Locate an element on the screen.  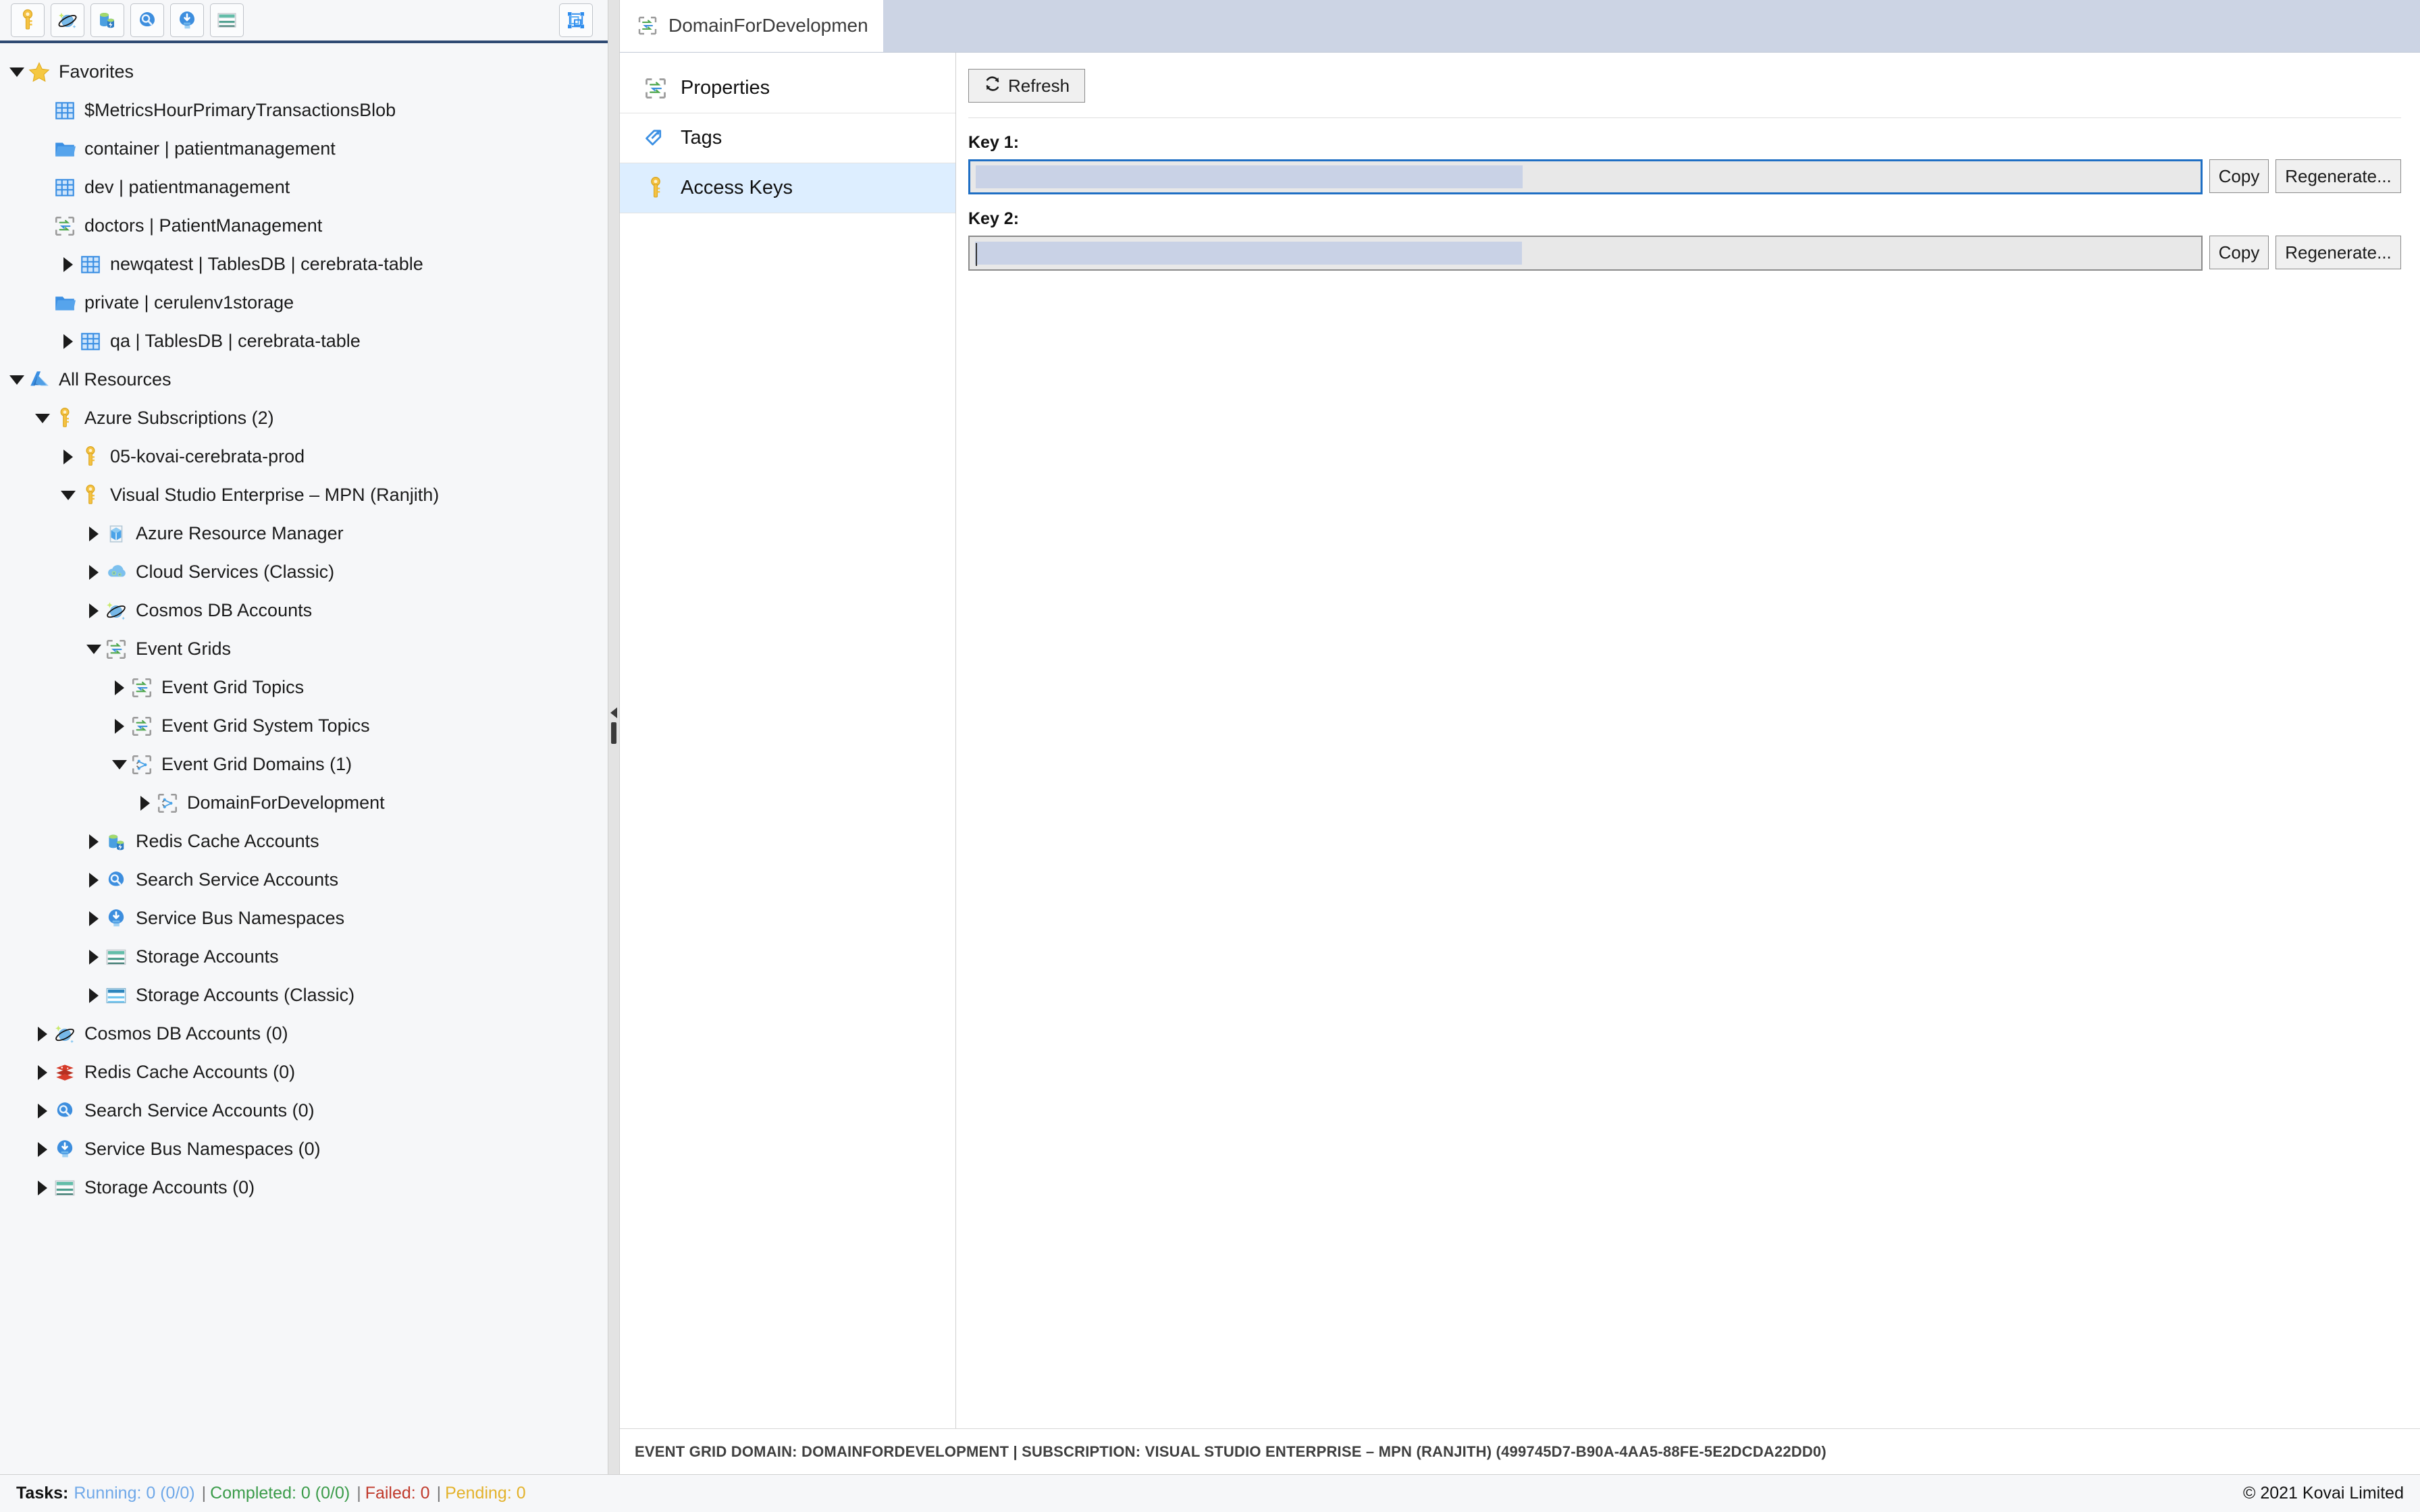
tree-item-label: Storage Accounts (Classic) is located at coordinates (245, 995).